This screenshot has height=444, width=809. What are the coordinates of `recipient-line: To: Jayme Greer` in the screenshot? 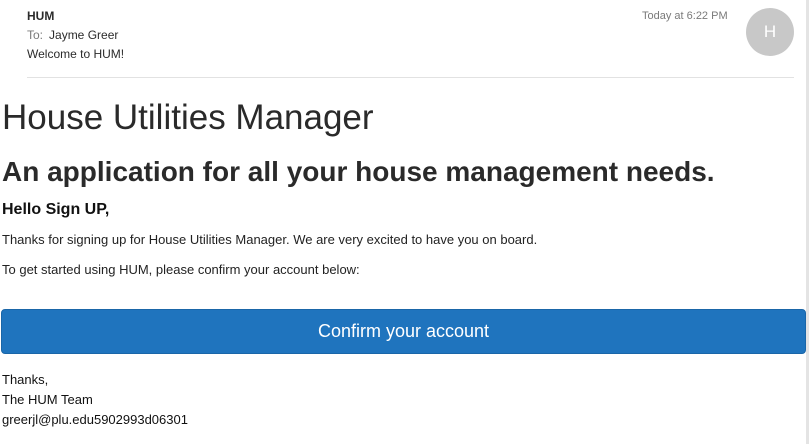 It's located at (72, 35).